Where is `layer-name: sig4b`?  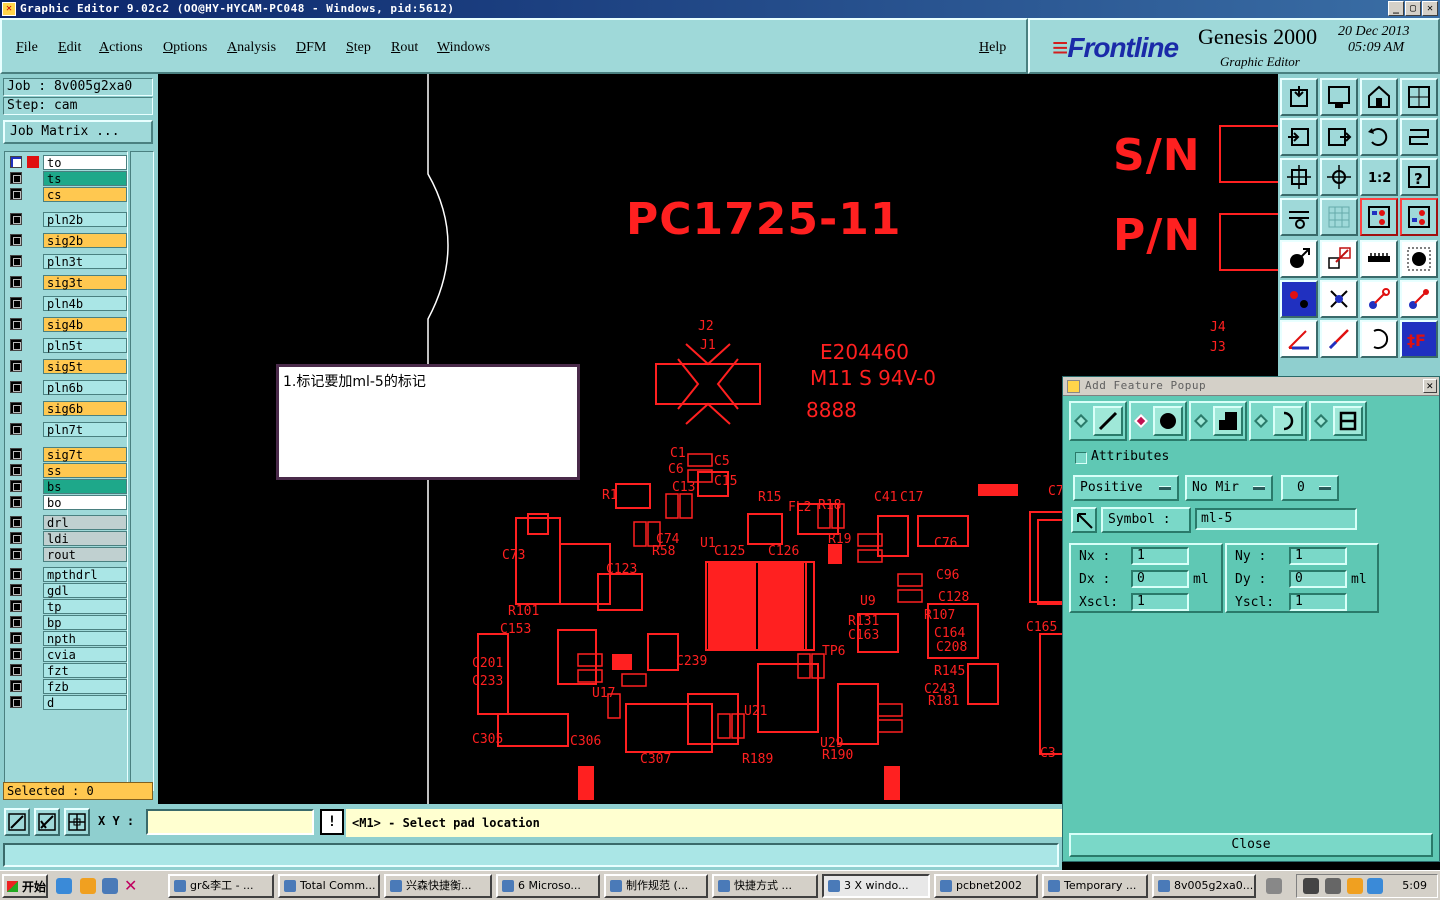
layer-name: sig4b is located at coordinates (85, 324).